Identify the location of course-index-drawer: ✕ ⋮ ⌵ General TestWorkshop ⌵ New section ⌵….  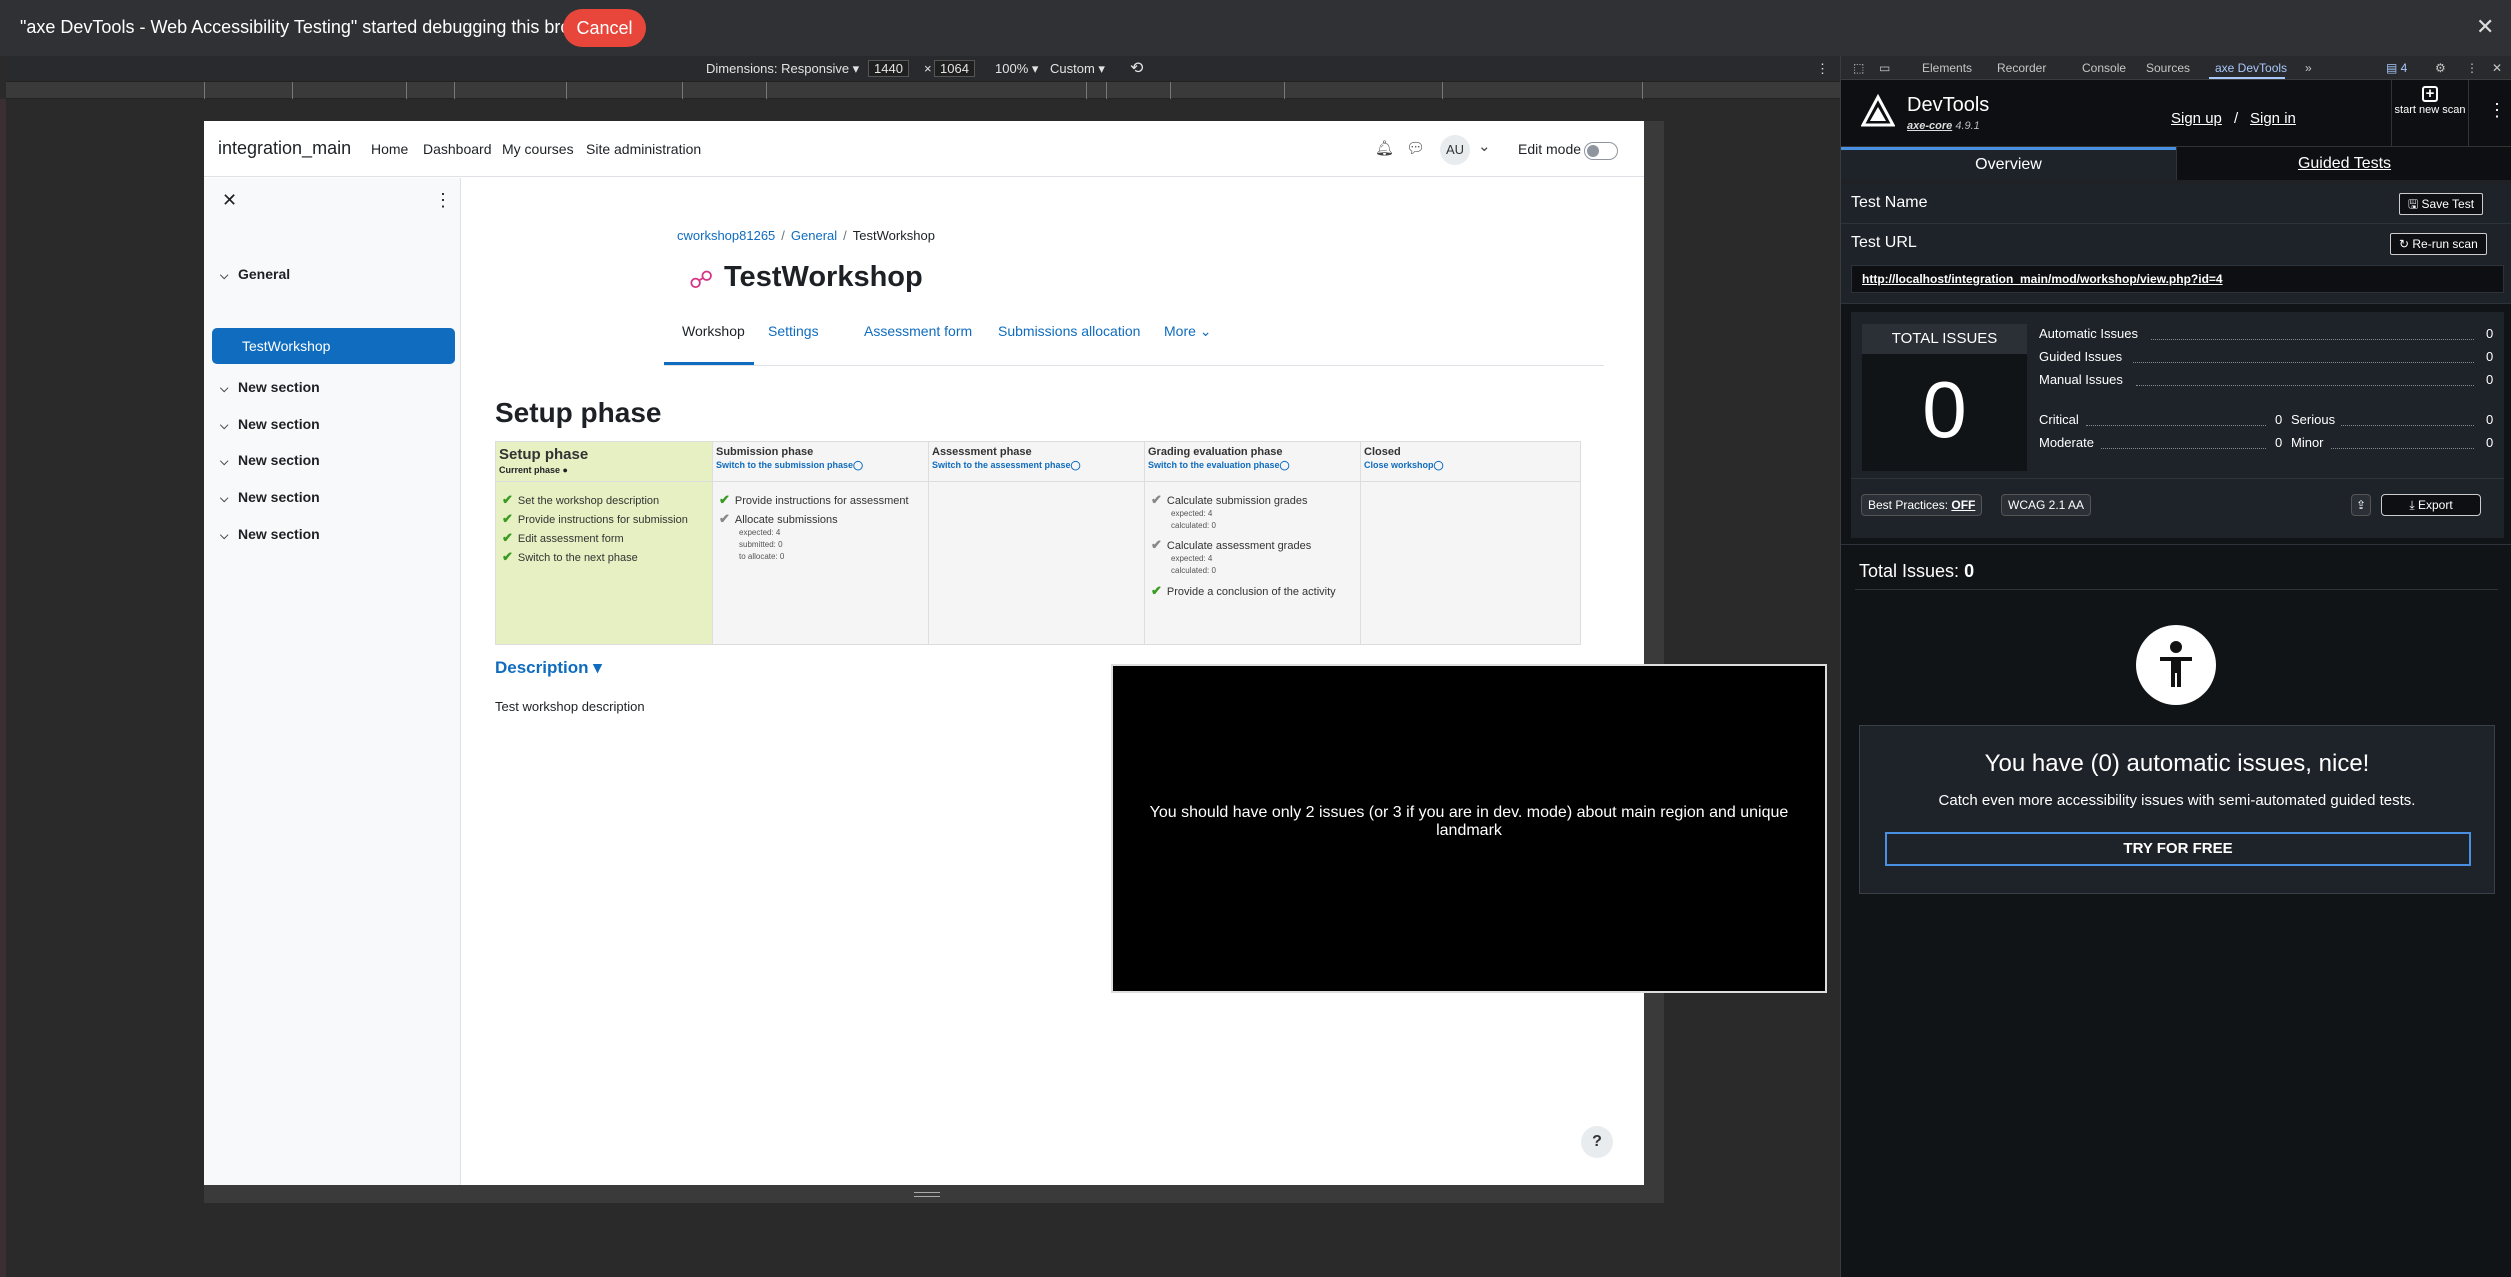
(332, 681).